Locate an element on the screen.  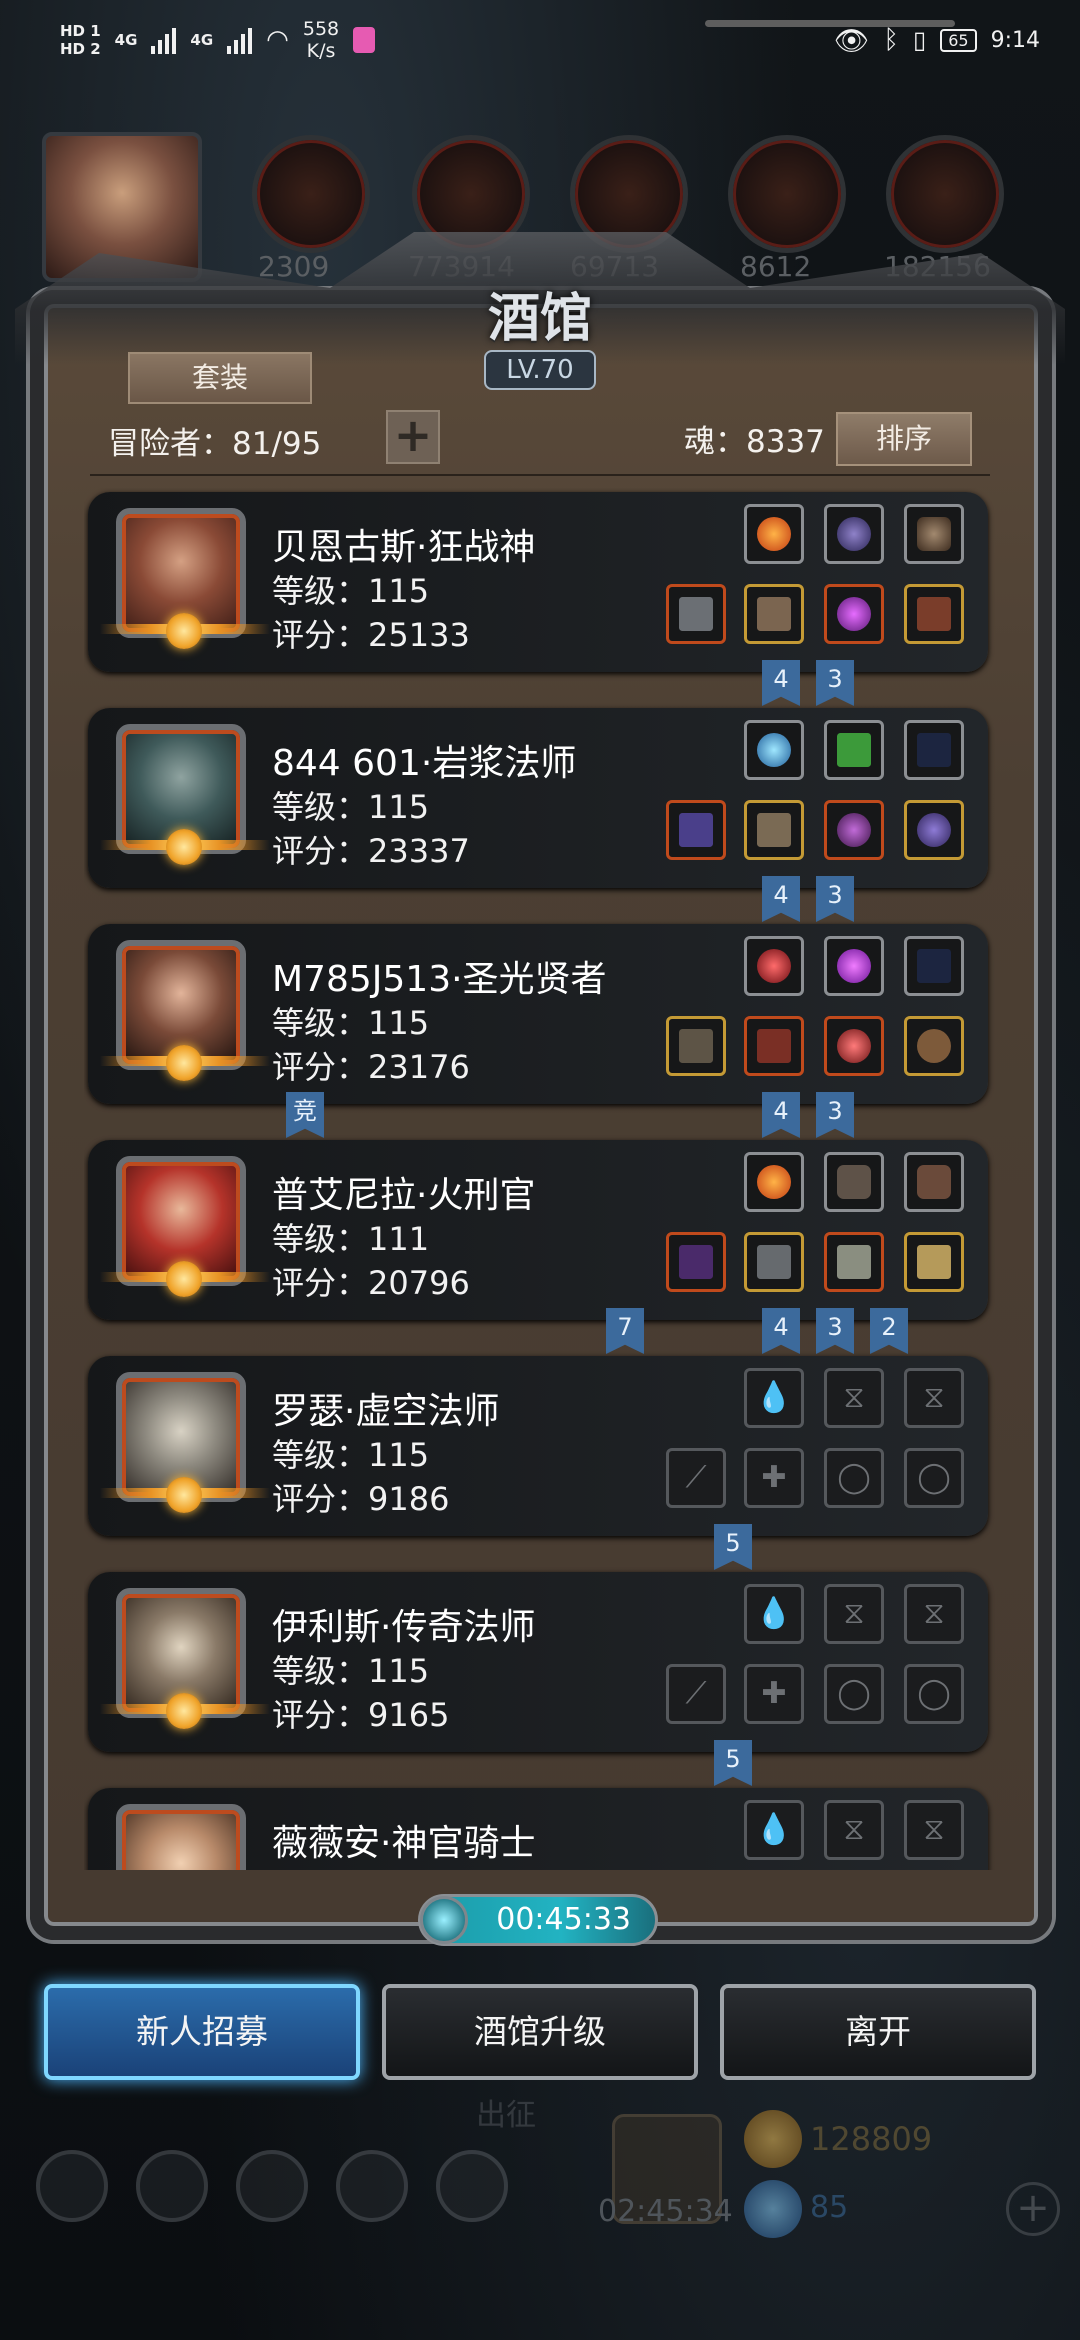
panel-title: 酒馆 is located at coordinates (539, 318).